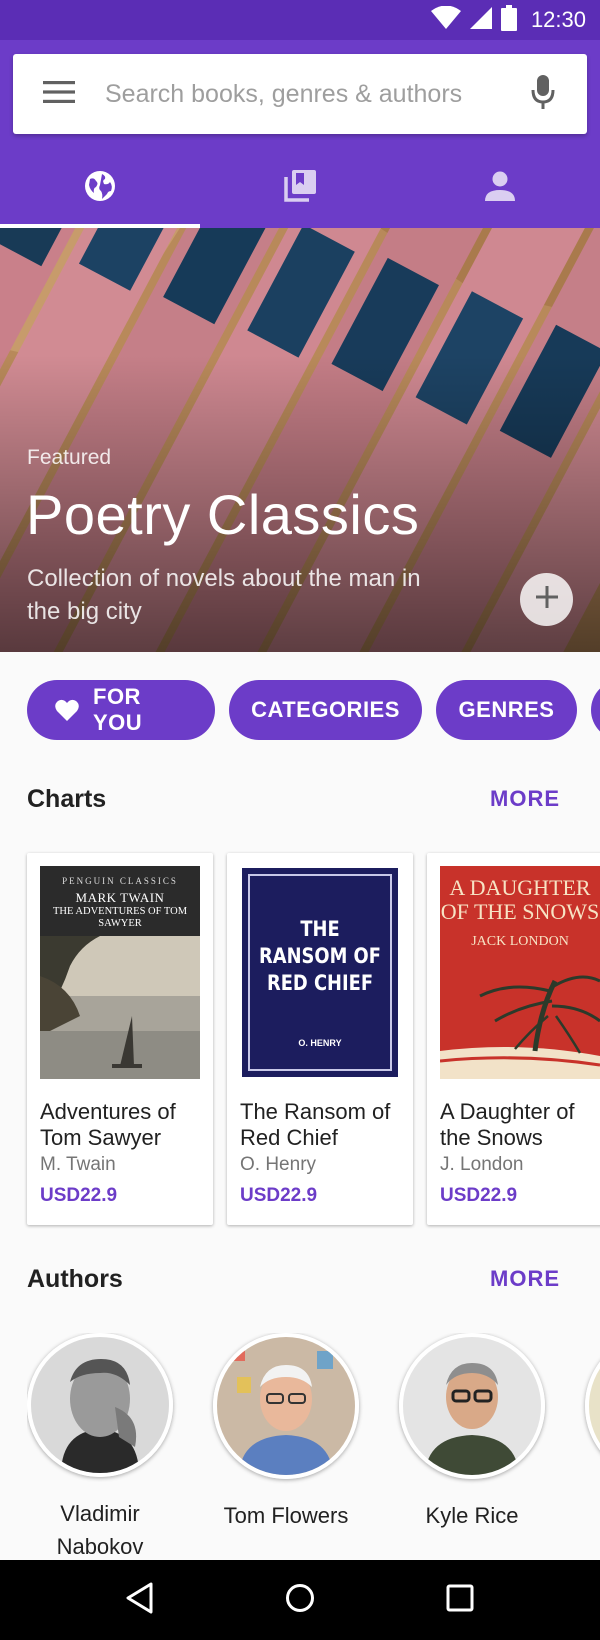 The width and height of the screenshot is (600, 1640). What do you see at coordinates (100, 1530) in the screenshot?
I see `author-name: Vladimir Nabokov` at bounding box center [100, 1530].